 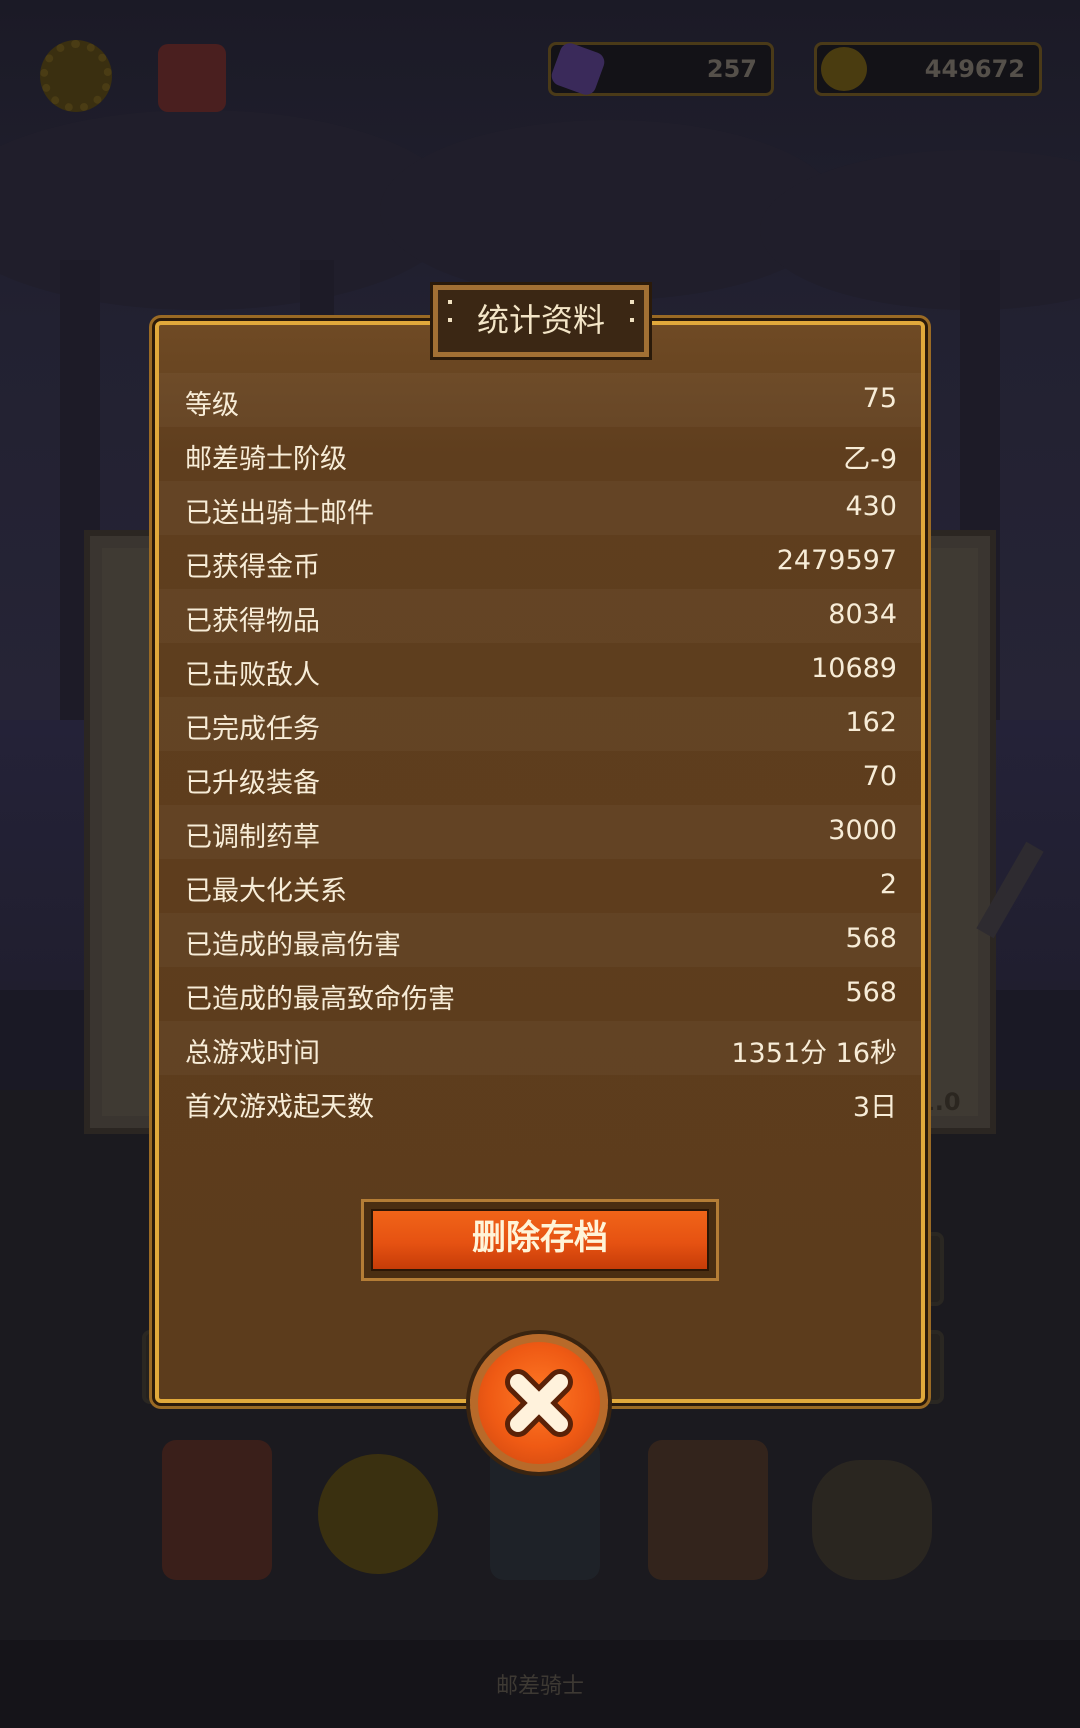 What do you see at coordinates (279, 513) in the screenshot?
I see `stat-label: 已送出骑士邮件` at bounding box center [279, 513].